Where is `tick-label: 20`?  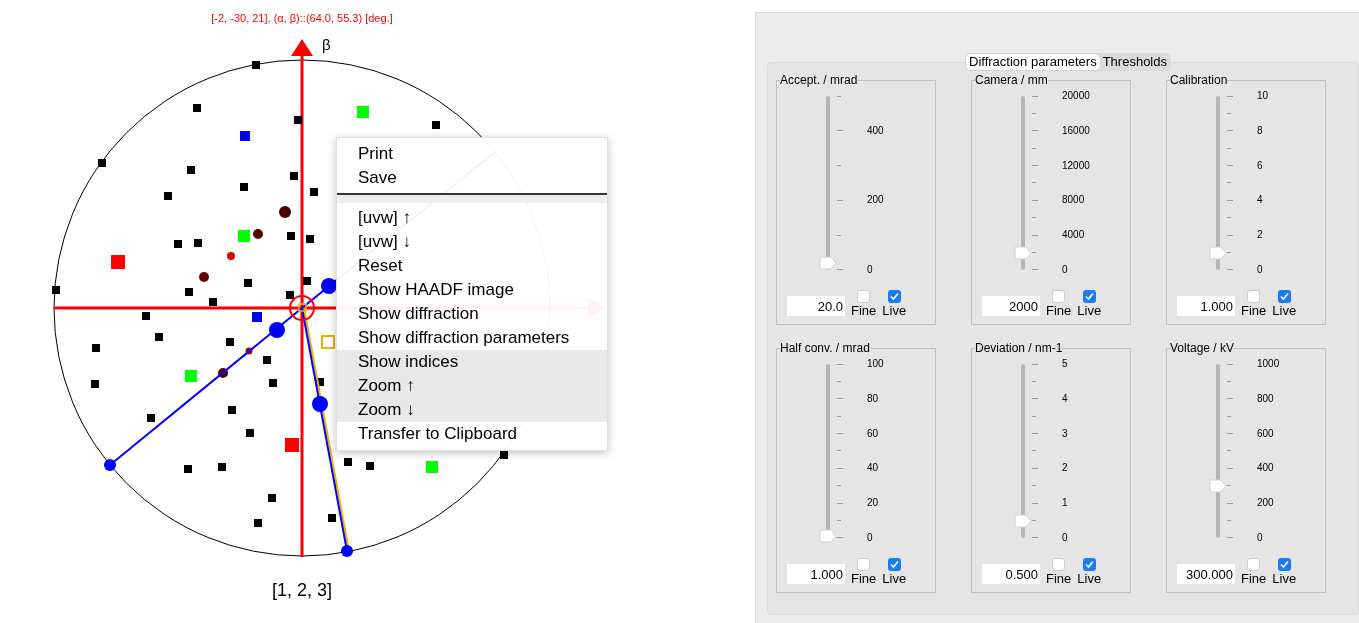 tick-label: 20 is located at coordinates (873, 503).